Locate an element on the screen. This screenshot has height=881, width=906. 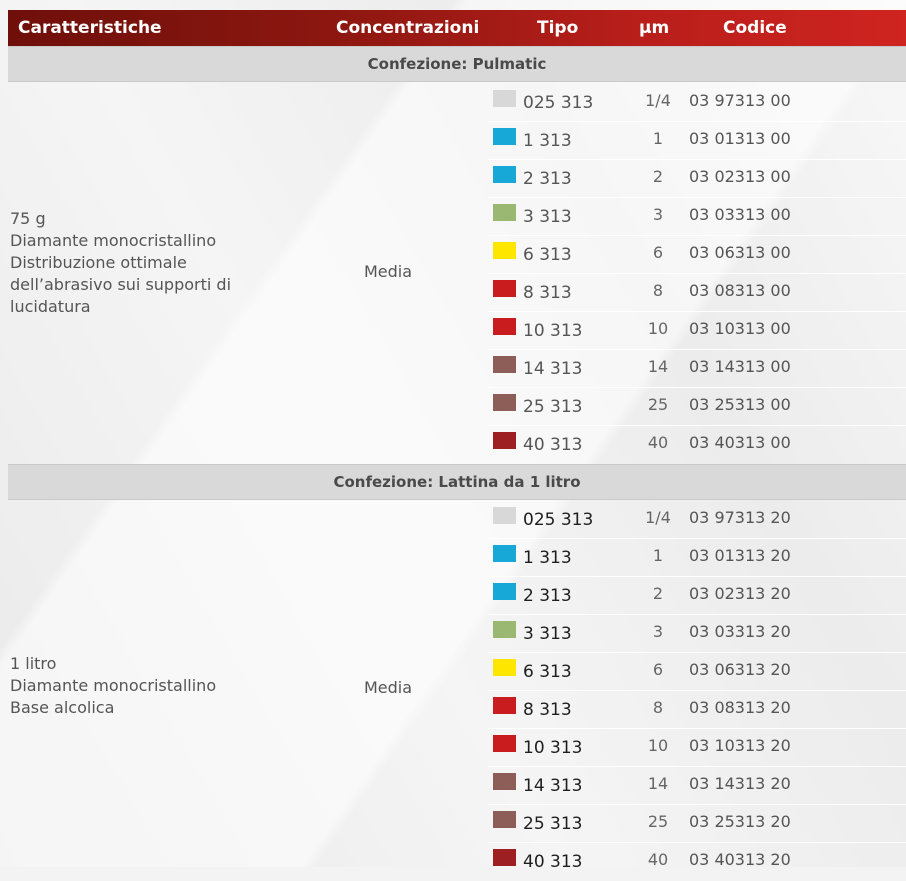
codice-cell: 03 10313 20 is located at coordinates (740, 745).